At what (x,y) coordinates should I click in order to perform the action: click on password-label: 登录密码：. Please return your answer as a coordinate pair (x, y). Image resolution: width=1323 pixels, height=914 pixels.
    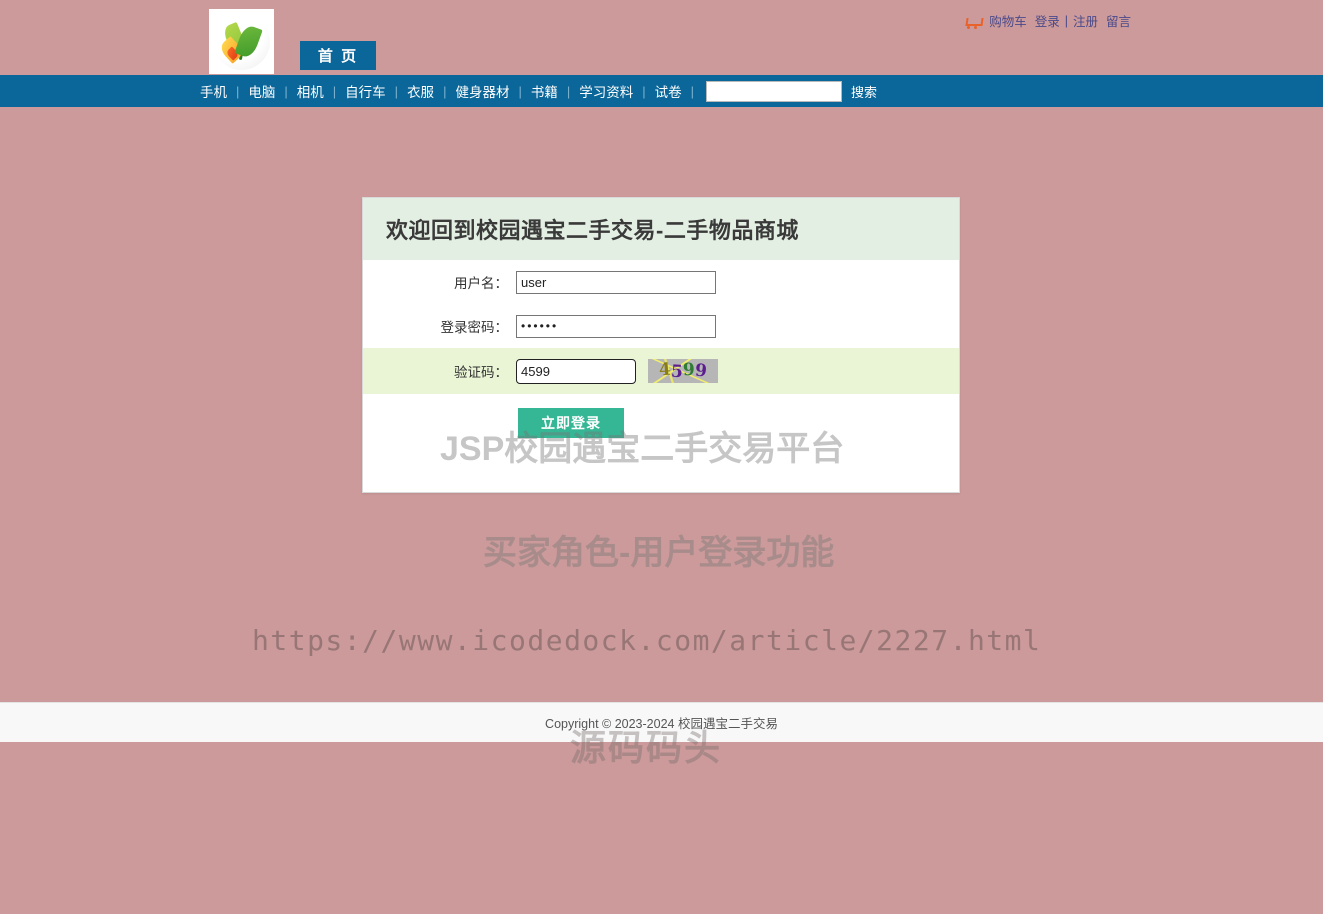
    Looking at the image, I should click on (474, 327).